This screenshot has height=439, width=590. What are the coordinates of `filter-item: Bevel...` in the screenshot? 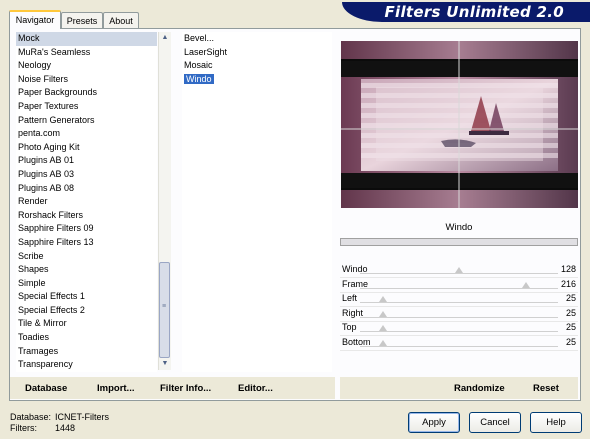 It's located at (257, 39).